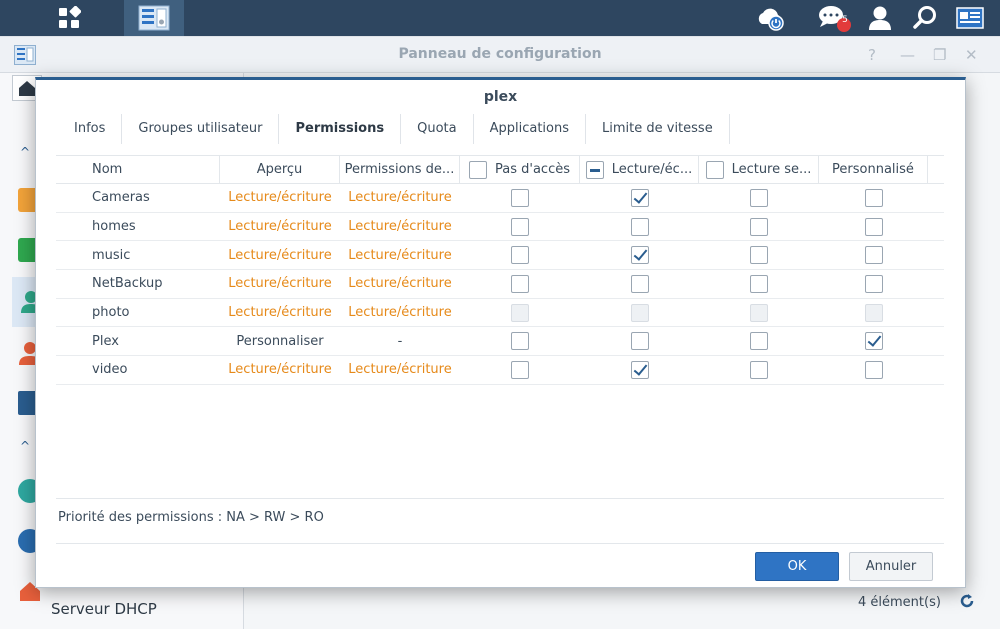 Image resolution: width=1000 pixels, height=629 pixels. What do you see at coordinates (500, 227) in the screenshot?
I see `table-row: homes Lecture/écriture Lecture/écriture` at bounding box center [500, 227].